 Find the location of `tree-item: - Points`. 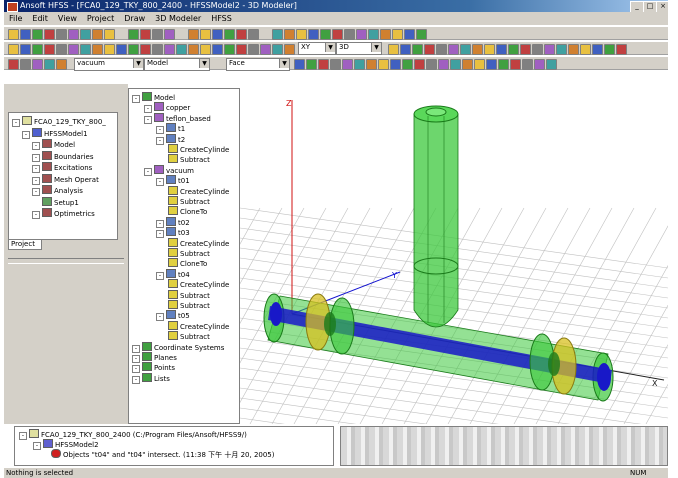

tree-item: - Points is located at coordinates (153, 368).